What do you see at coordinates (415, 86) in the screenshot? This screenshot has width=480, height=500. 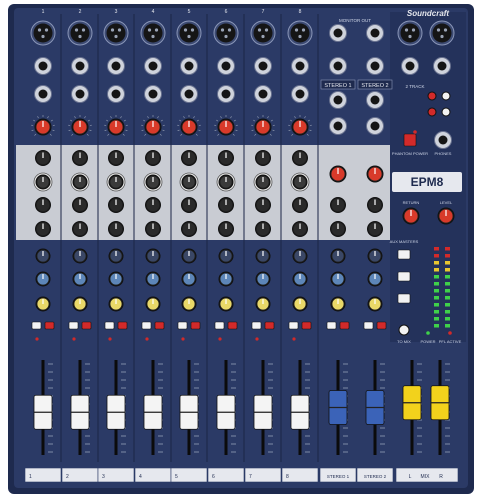 I see `two-track-label: 2 TRACK` at bounding box center [415, 86].